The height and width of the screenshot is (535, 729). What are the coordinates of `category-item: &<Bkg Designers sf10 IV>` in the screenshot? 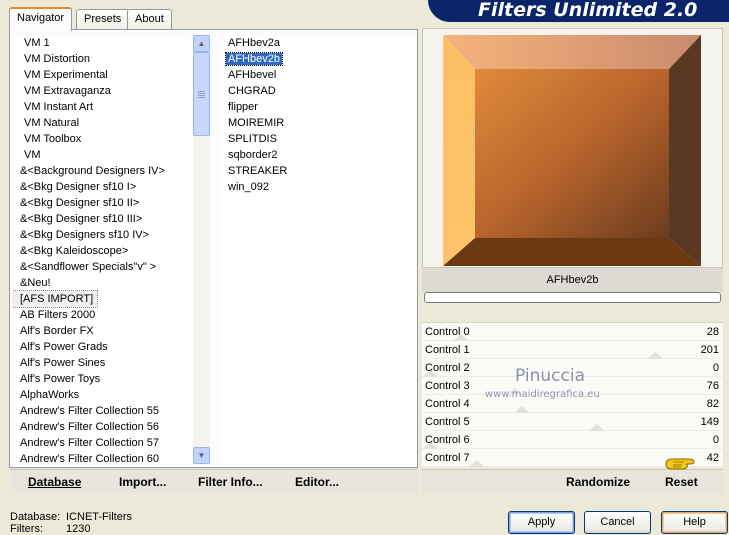 It's located at (102, 235).